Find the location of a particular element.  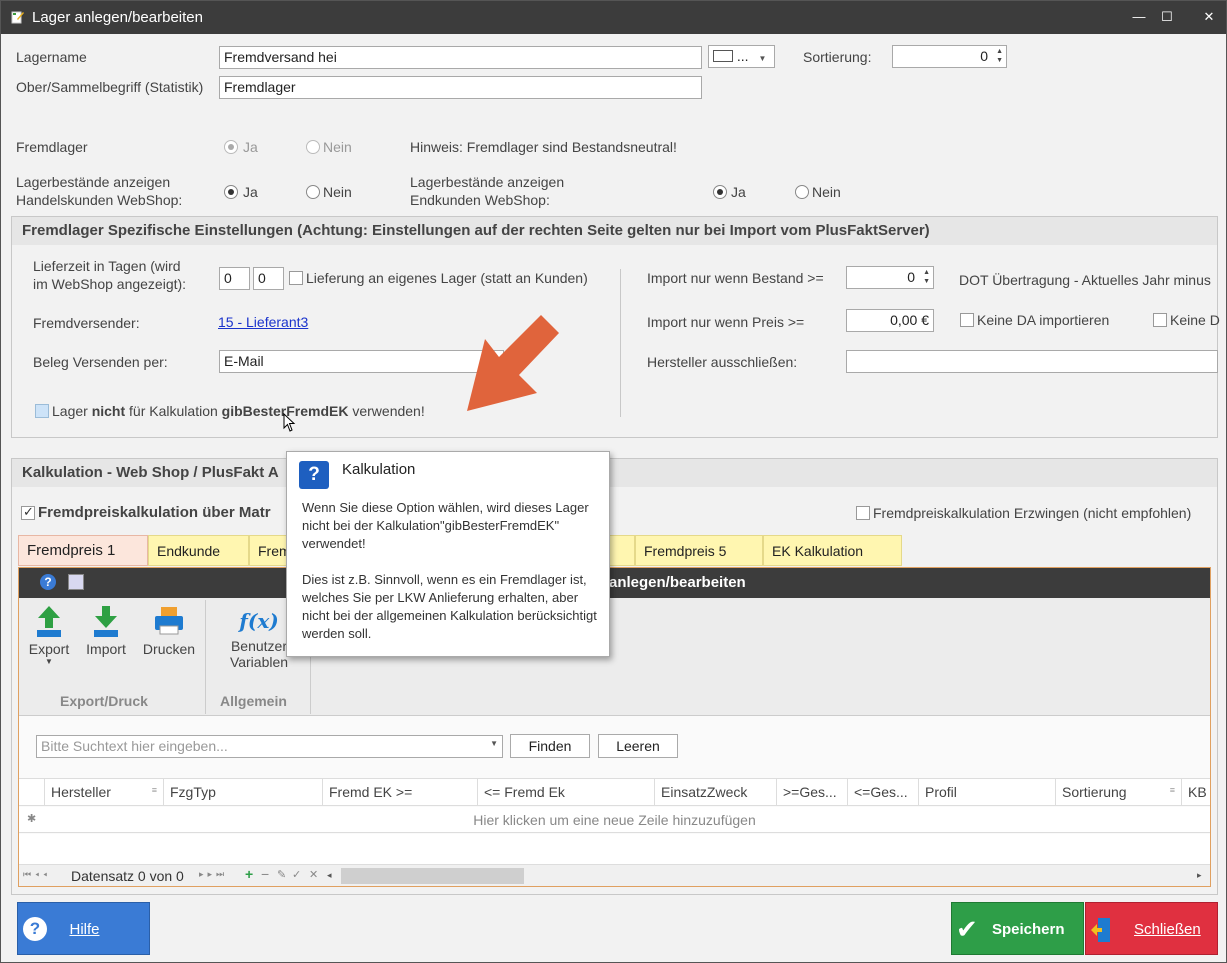

maximize-button: ☐ is located at coordinates (1167, 17).